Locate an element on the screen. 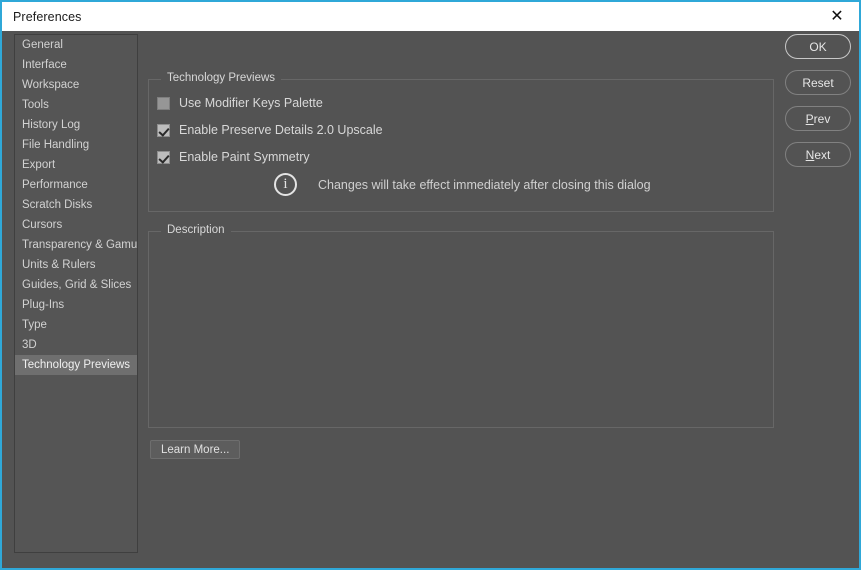  sidebar-item-scratch-disks: Scratch Disks is located at coordinates (76, 205).